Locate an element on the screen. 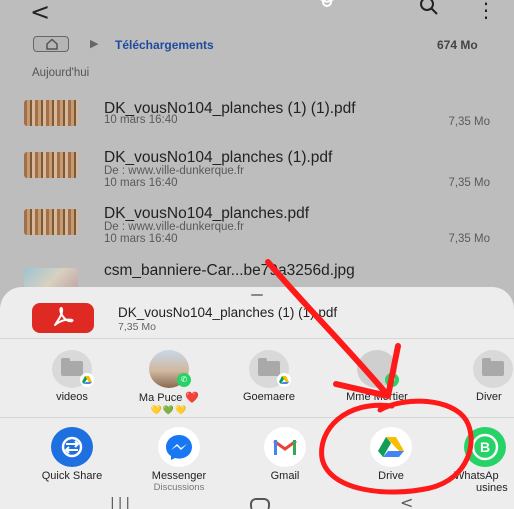  share-target-diver: Diver is located at coordinates (481, 380).